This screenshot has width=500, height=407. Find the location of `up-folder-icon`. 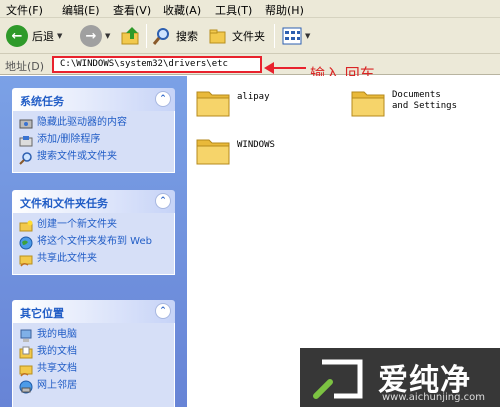

up-folder-icon is located at coordinates (130, 36).